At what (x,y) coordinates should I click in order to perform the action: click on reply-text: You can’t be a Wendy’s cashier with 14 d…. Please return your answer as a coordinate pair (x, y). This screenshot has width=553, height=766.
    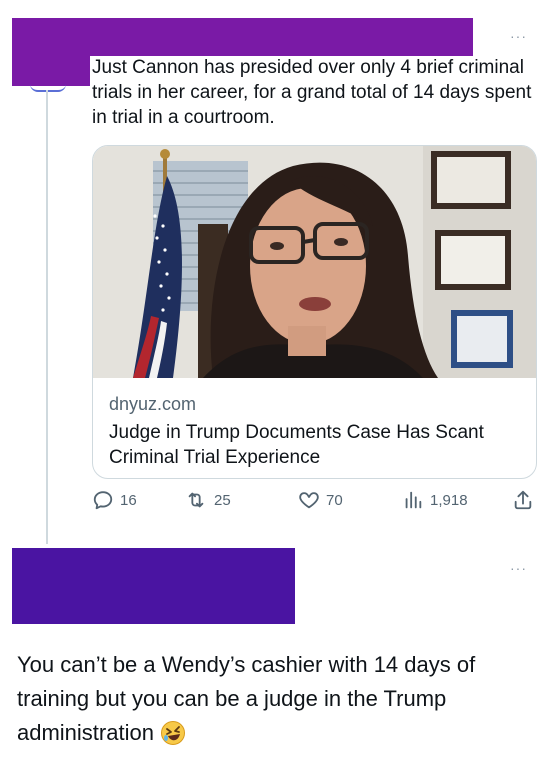
    Looking at the image, I should click on (277, 699).